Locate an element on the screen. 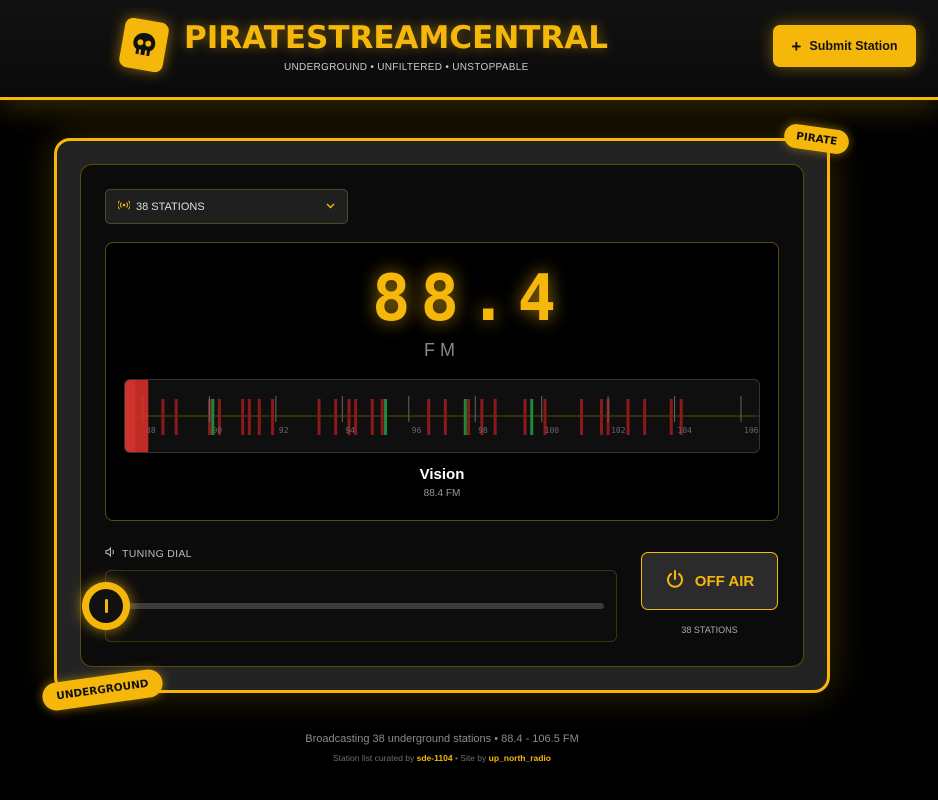 Image resolution: width=938 pixels, height=800 pixels. tuning-dial-label: TUNING DIAL is located at coordinates (148, 553).